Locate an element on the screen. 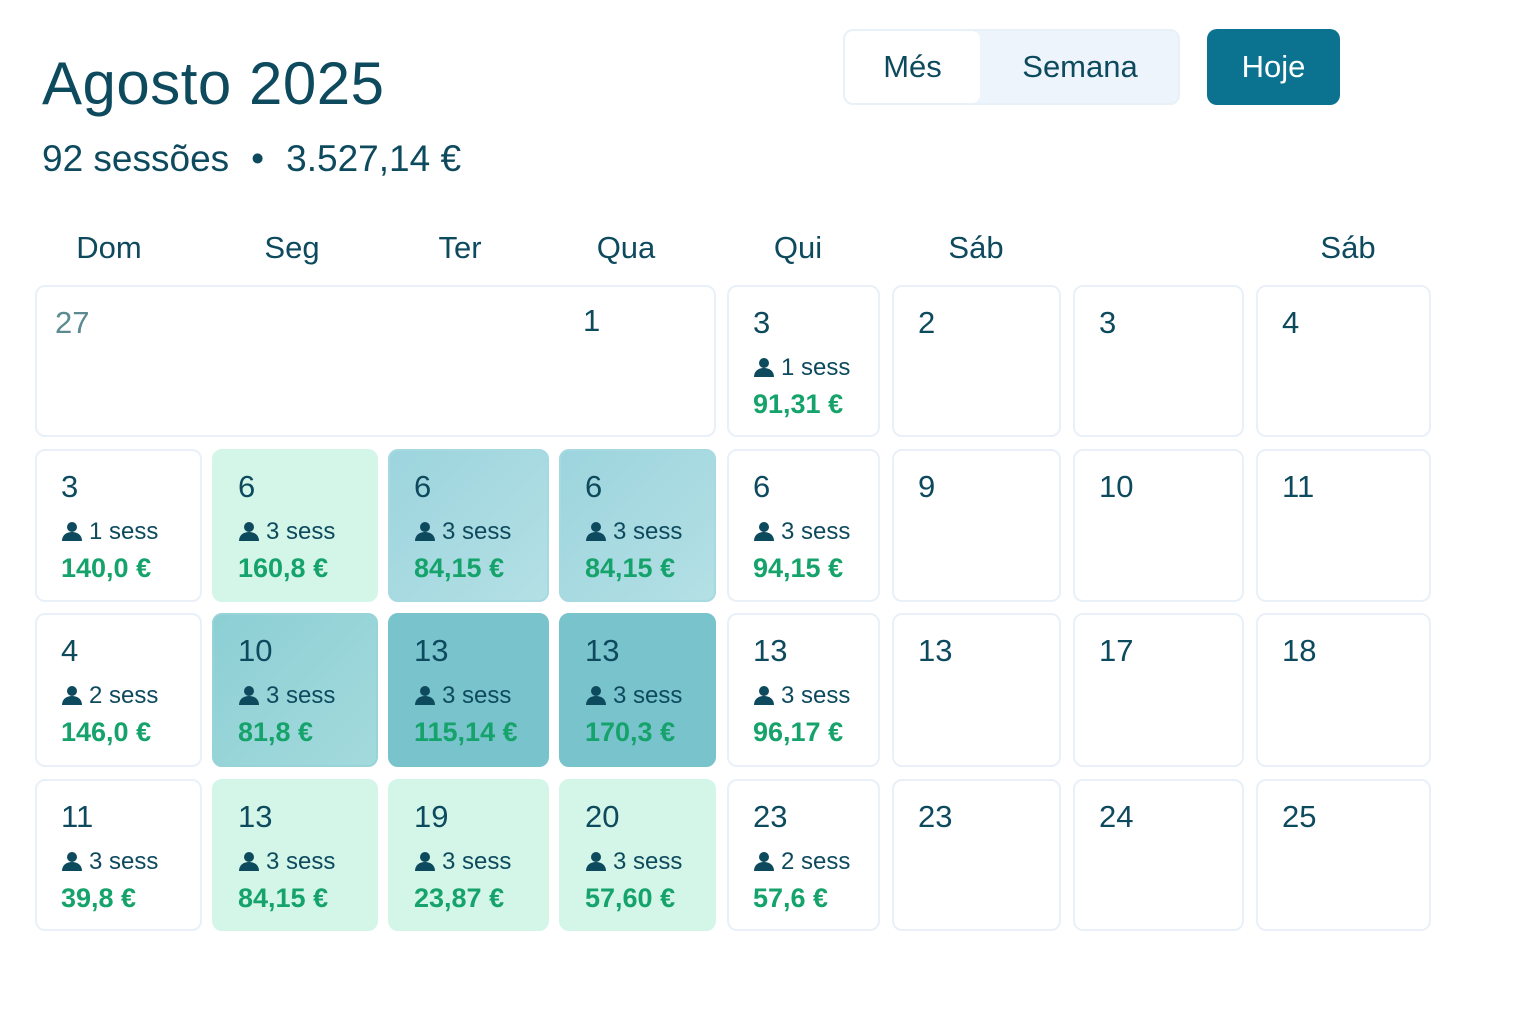  day-number: 10 is located at coordinates (255, 650).